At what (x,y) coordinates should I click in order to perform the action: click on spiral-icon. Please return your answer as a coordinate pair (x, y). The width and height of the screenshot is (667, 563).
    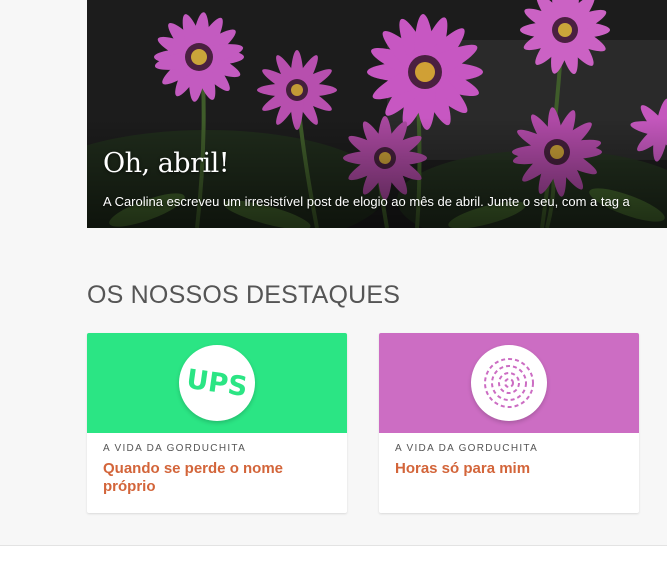
    Looking at the image, I should click on (509, 383).